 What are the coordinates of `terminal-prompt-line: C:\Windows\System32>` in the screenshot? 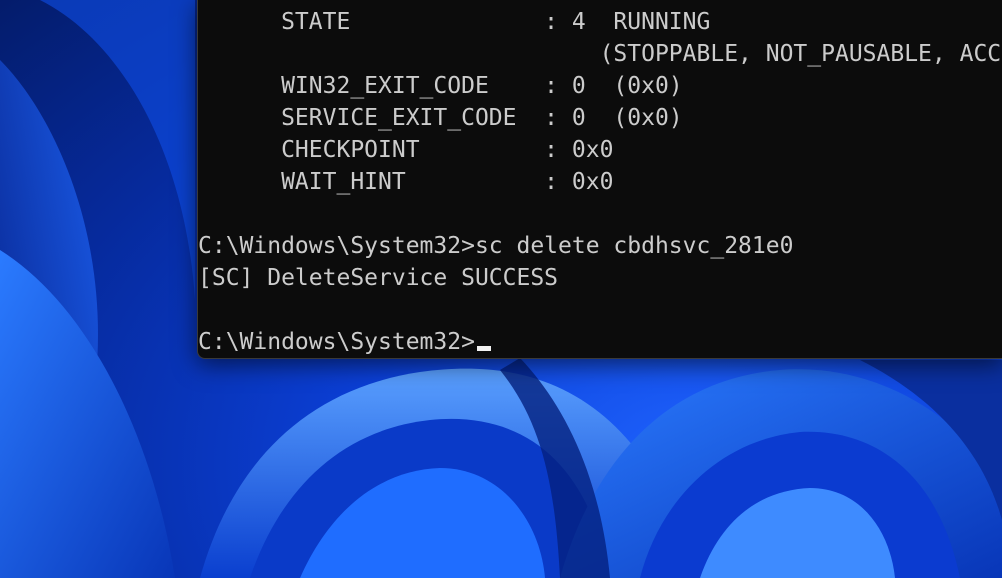 It's located at (344, 342).